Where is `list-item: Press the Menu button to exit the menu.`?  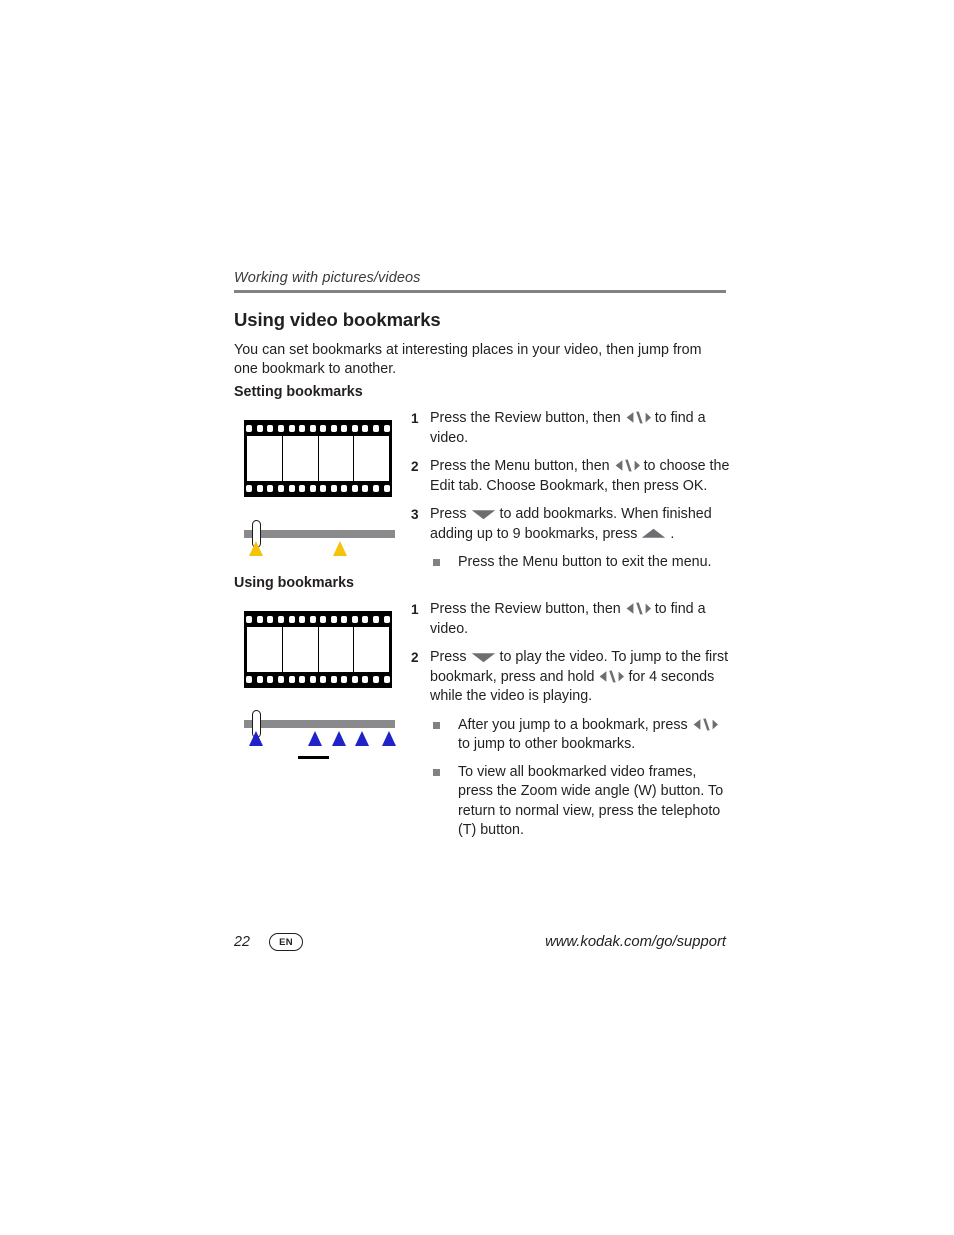
list-item: Press the Menu button to exit the menu. is located at coordinates (582, 563).